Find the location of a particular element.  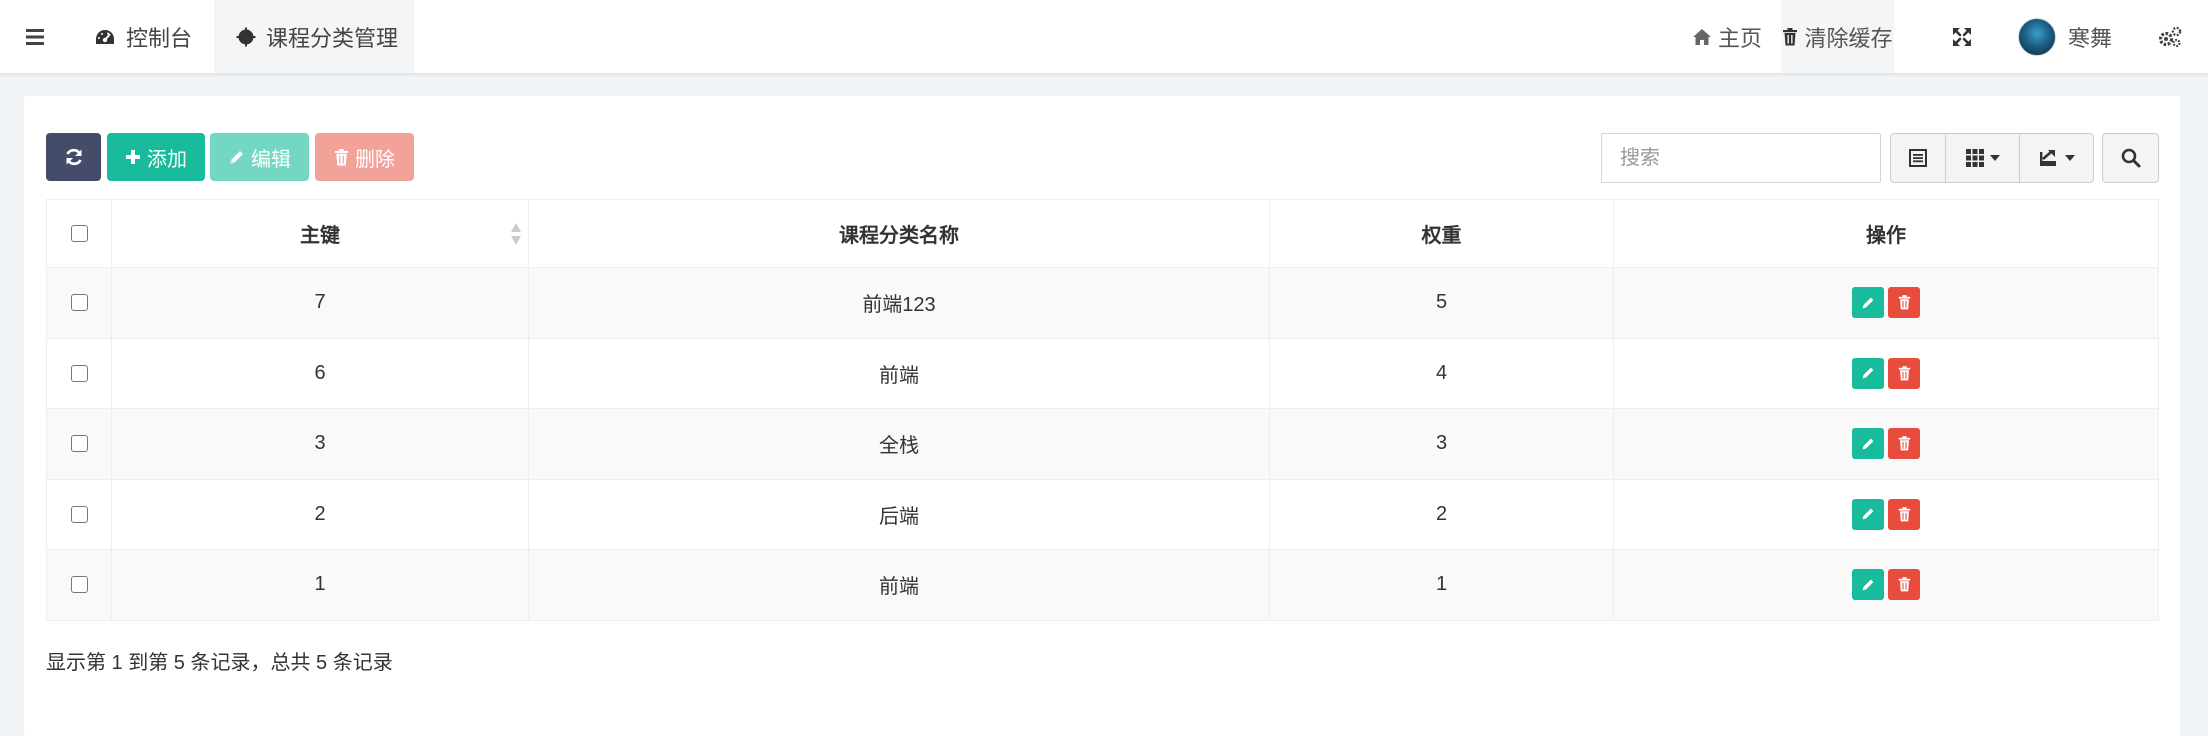

export-button is located at coordinates (2056, 158).